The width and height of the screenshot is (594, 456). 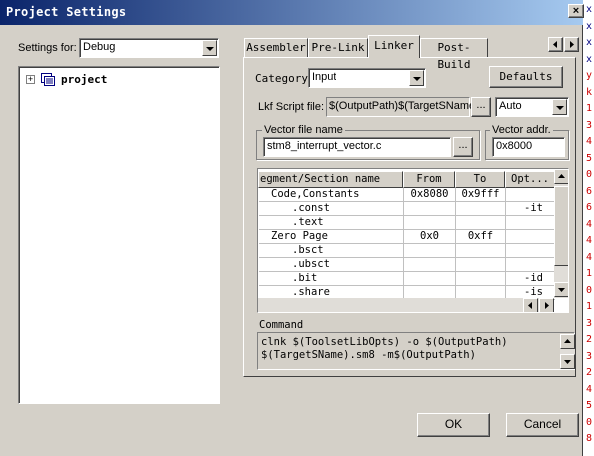 What do you see at coordinates (530, 279) in the screenshot?
I see `table-cell-opt: -id` at bounding box center [530, 279].